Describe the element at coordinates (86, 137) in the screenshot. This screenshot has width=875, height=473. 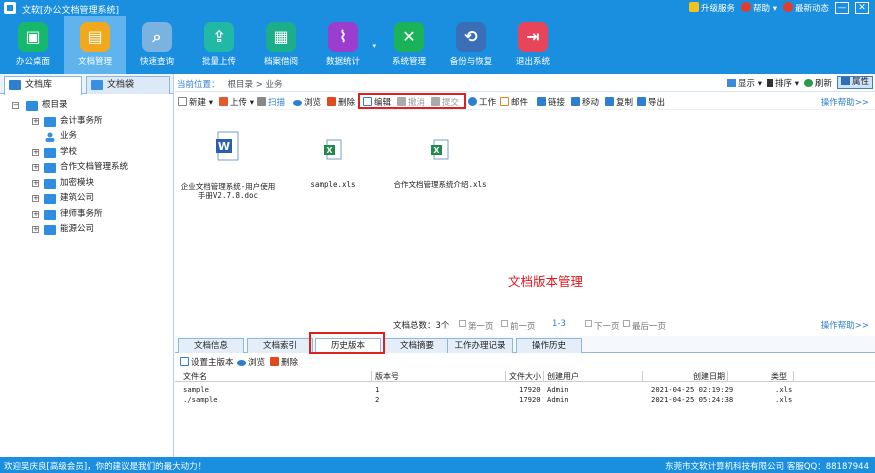
I see `tree-item: 业务` at that location.